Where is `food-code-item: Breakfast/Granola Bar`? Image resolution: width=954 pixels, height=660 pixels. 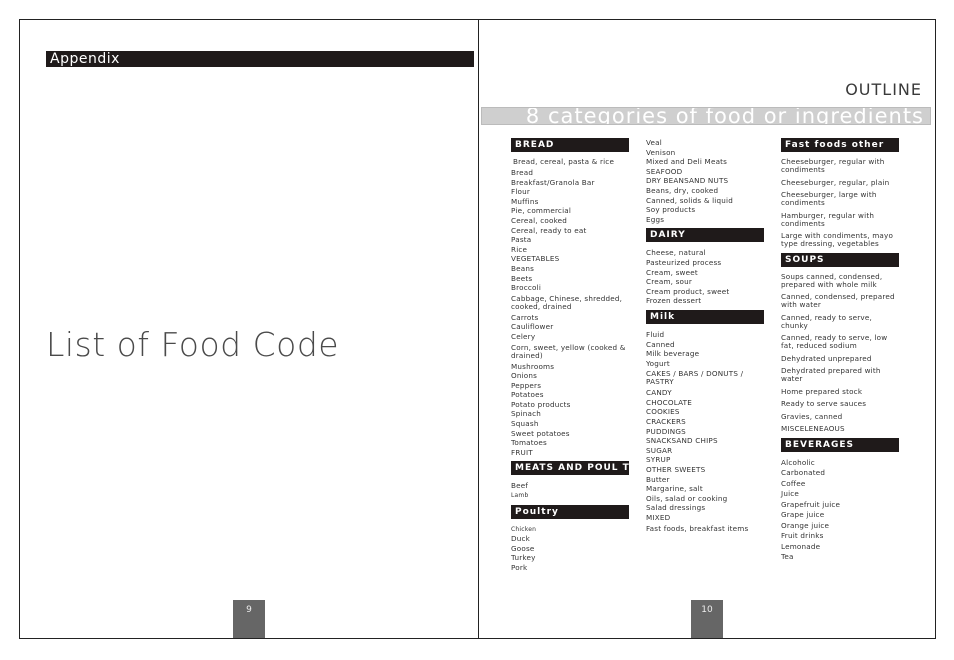 food-code-item: Breakfast/Granola Bar is located at coordinates (553, 182).